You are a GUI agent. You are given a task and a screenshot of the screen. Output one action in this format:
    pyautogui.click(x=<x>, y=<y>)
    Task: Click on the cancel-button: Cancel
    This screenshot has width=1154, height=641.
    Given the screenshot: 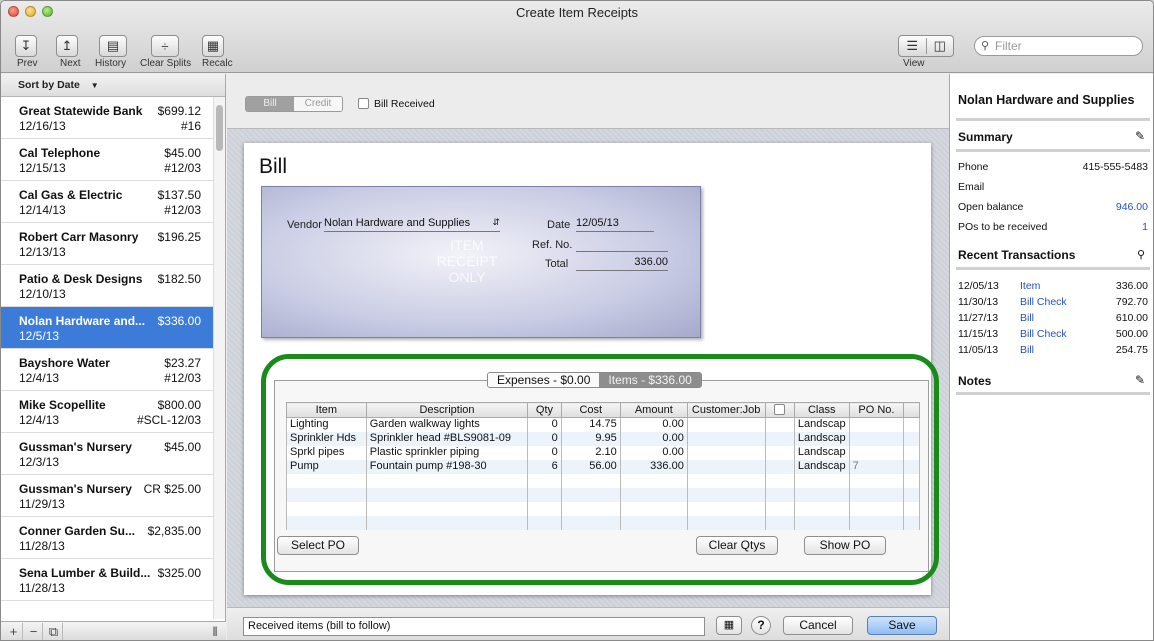 What is the action you would take?
    pyautogui.click(x=818, y=625)
    